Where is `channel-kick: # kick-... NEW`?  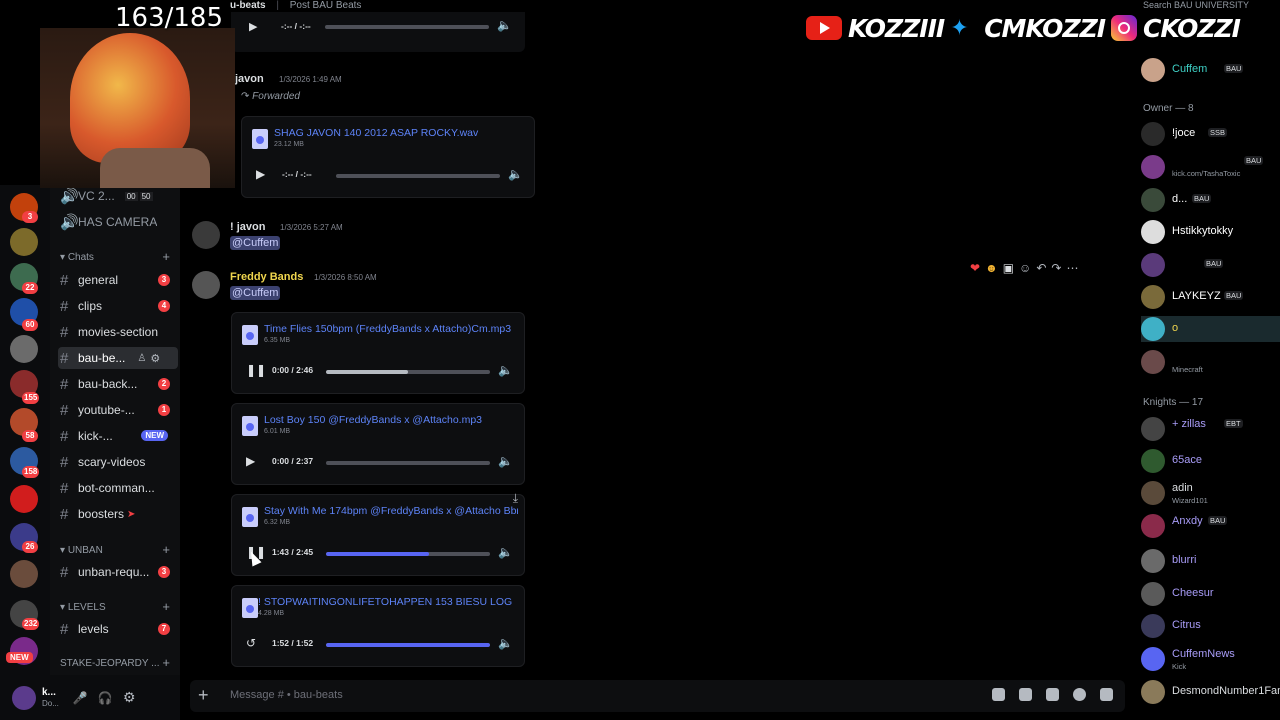 channel-kick: # kick-... NEW is located at coordinates (118, 436).